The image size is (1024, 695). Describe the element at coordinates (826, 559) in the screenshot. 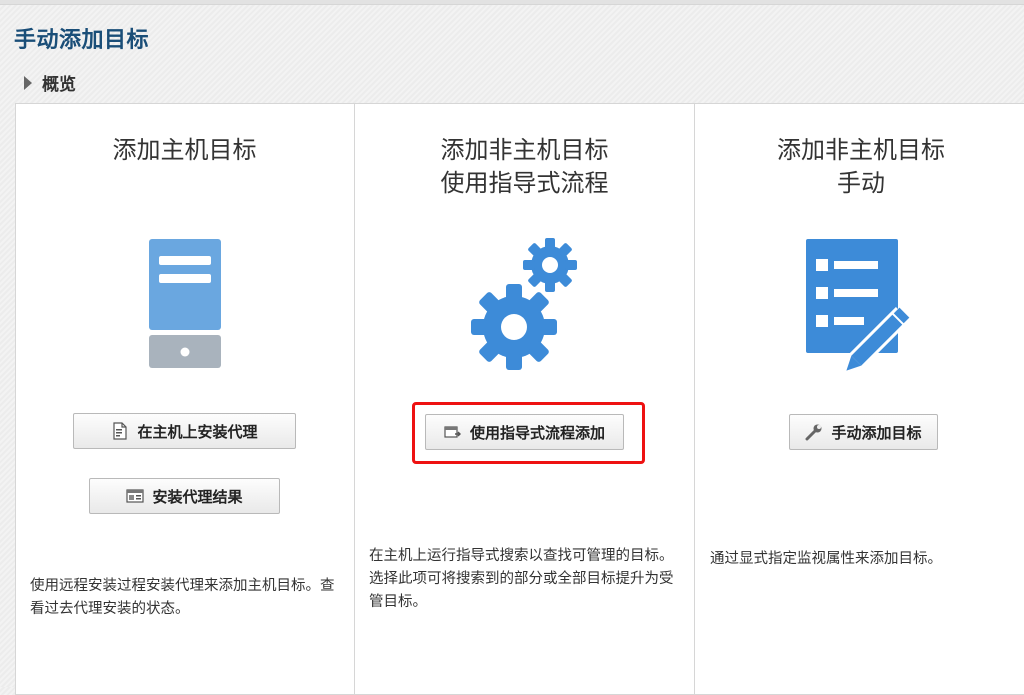

I see `manual-target-description: 通过显式指定监视属性来添加目标。` at that location.